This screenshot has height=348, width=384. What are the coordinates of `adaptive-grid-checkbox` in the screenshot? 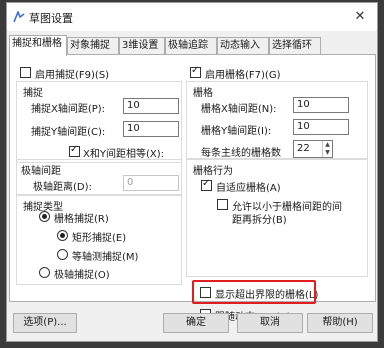 It's located at (206, 184).